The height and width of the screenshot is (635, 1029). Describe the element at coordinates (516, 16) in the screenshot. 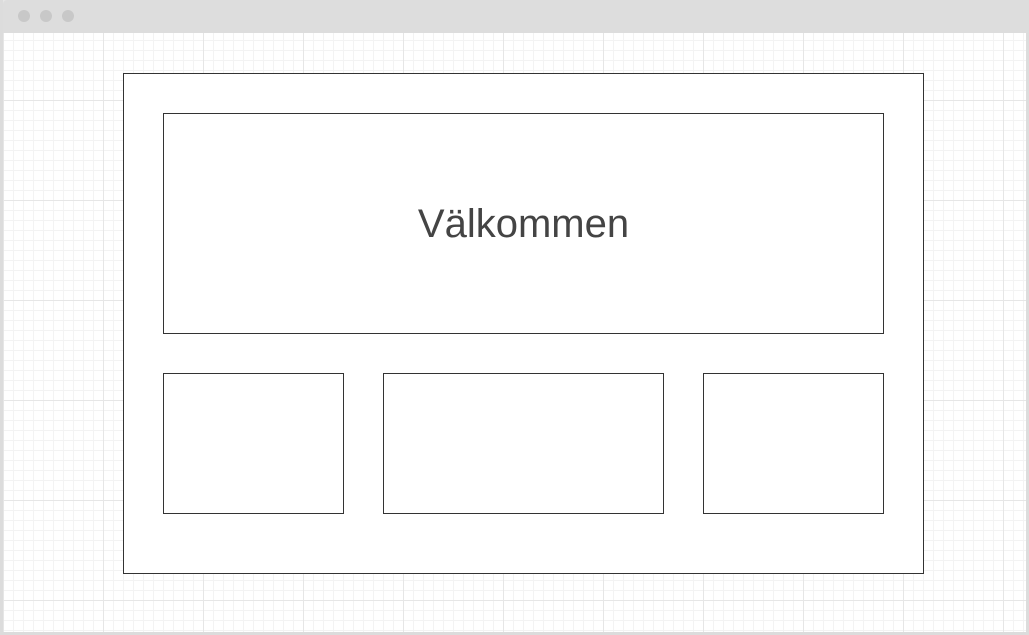

I see `window-titlebar` at that location.